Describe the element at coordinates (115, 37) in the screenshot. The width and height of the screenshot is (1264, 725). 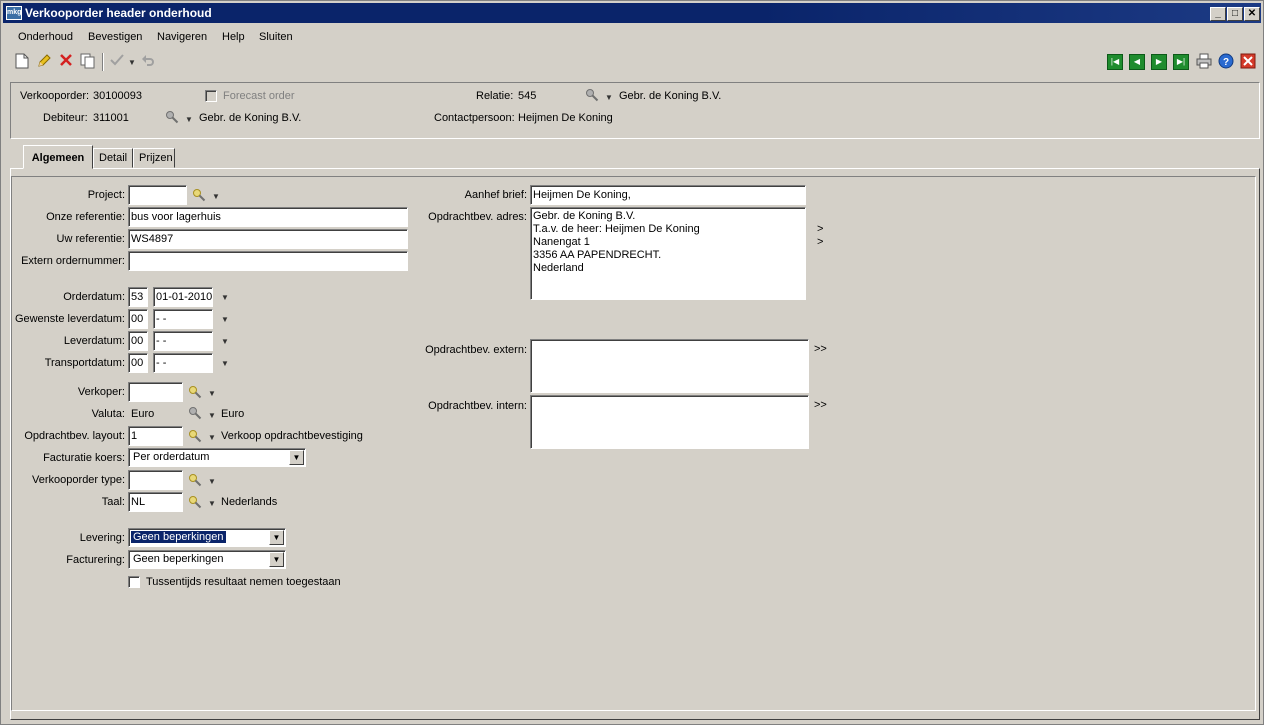
I see `menu-bevestigen: Bevestigen` at that location.